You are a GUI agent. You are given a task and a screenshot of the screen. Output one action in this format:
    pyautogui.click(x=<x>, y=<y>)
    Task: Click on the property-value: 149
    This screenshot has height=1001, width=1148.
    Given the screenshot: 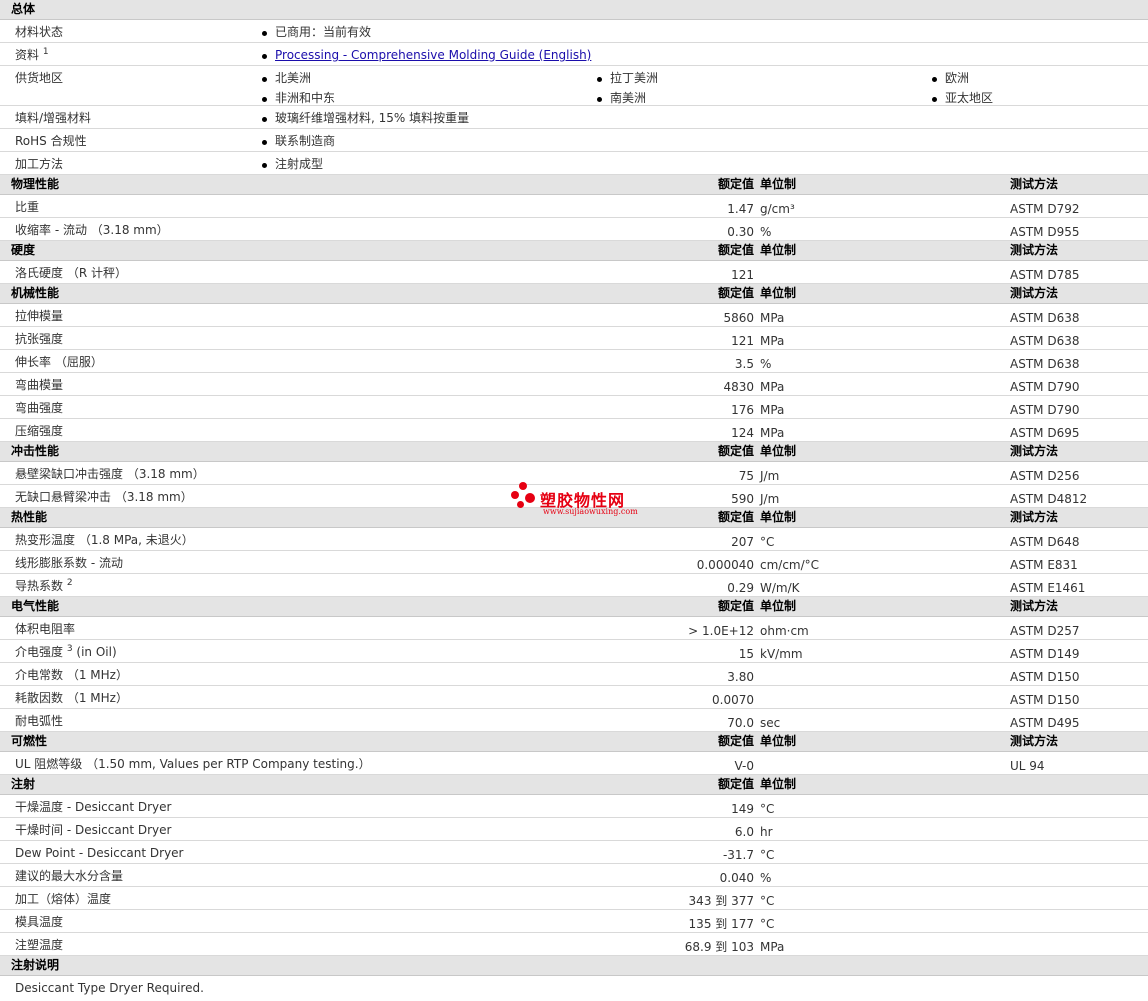 What is the action you would take?
    pyautogui.click(x=742, y=809)
    